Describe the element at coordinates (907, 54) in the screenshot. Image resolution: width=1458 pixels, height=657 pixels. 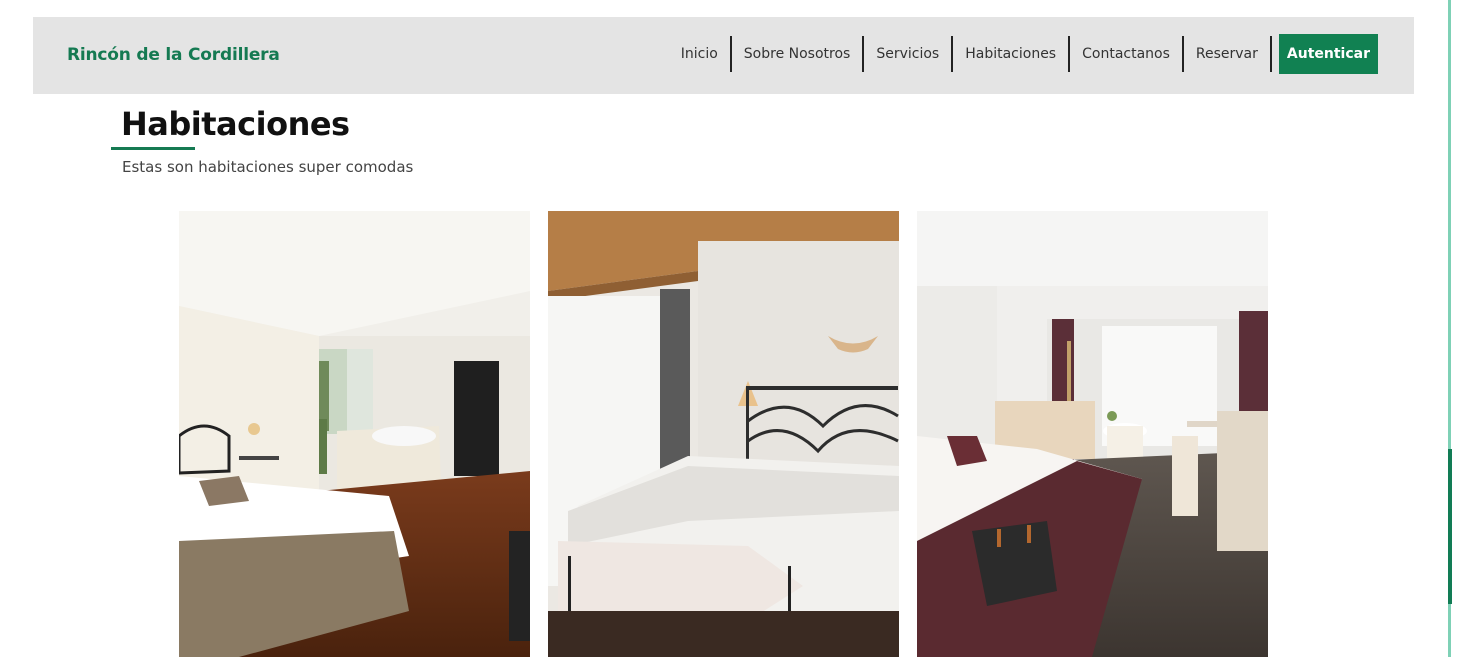
I see `nav-link-servicios: Servicios` at that location.